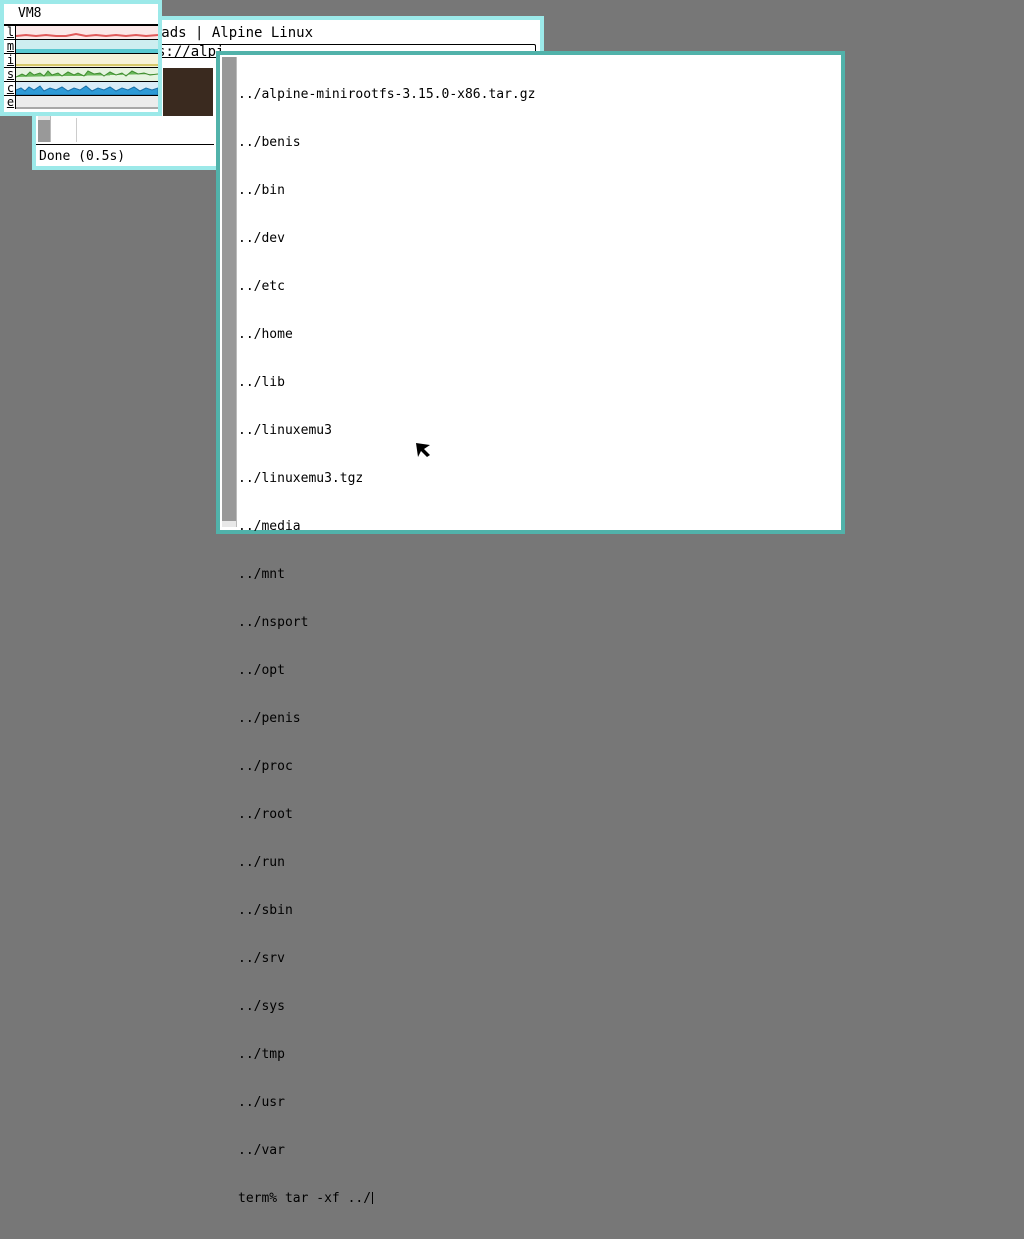 The height and width of the screenshot is (1239, 1024). I want to click on stat-graph-e, so click(87, 102).